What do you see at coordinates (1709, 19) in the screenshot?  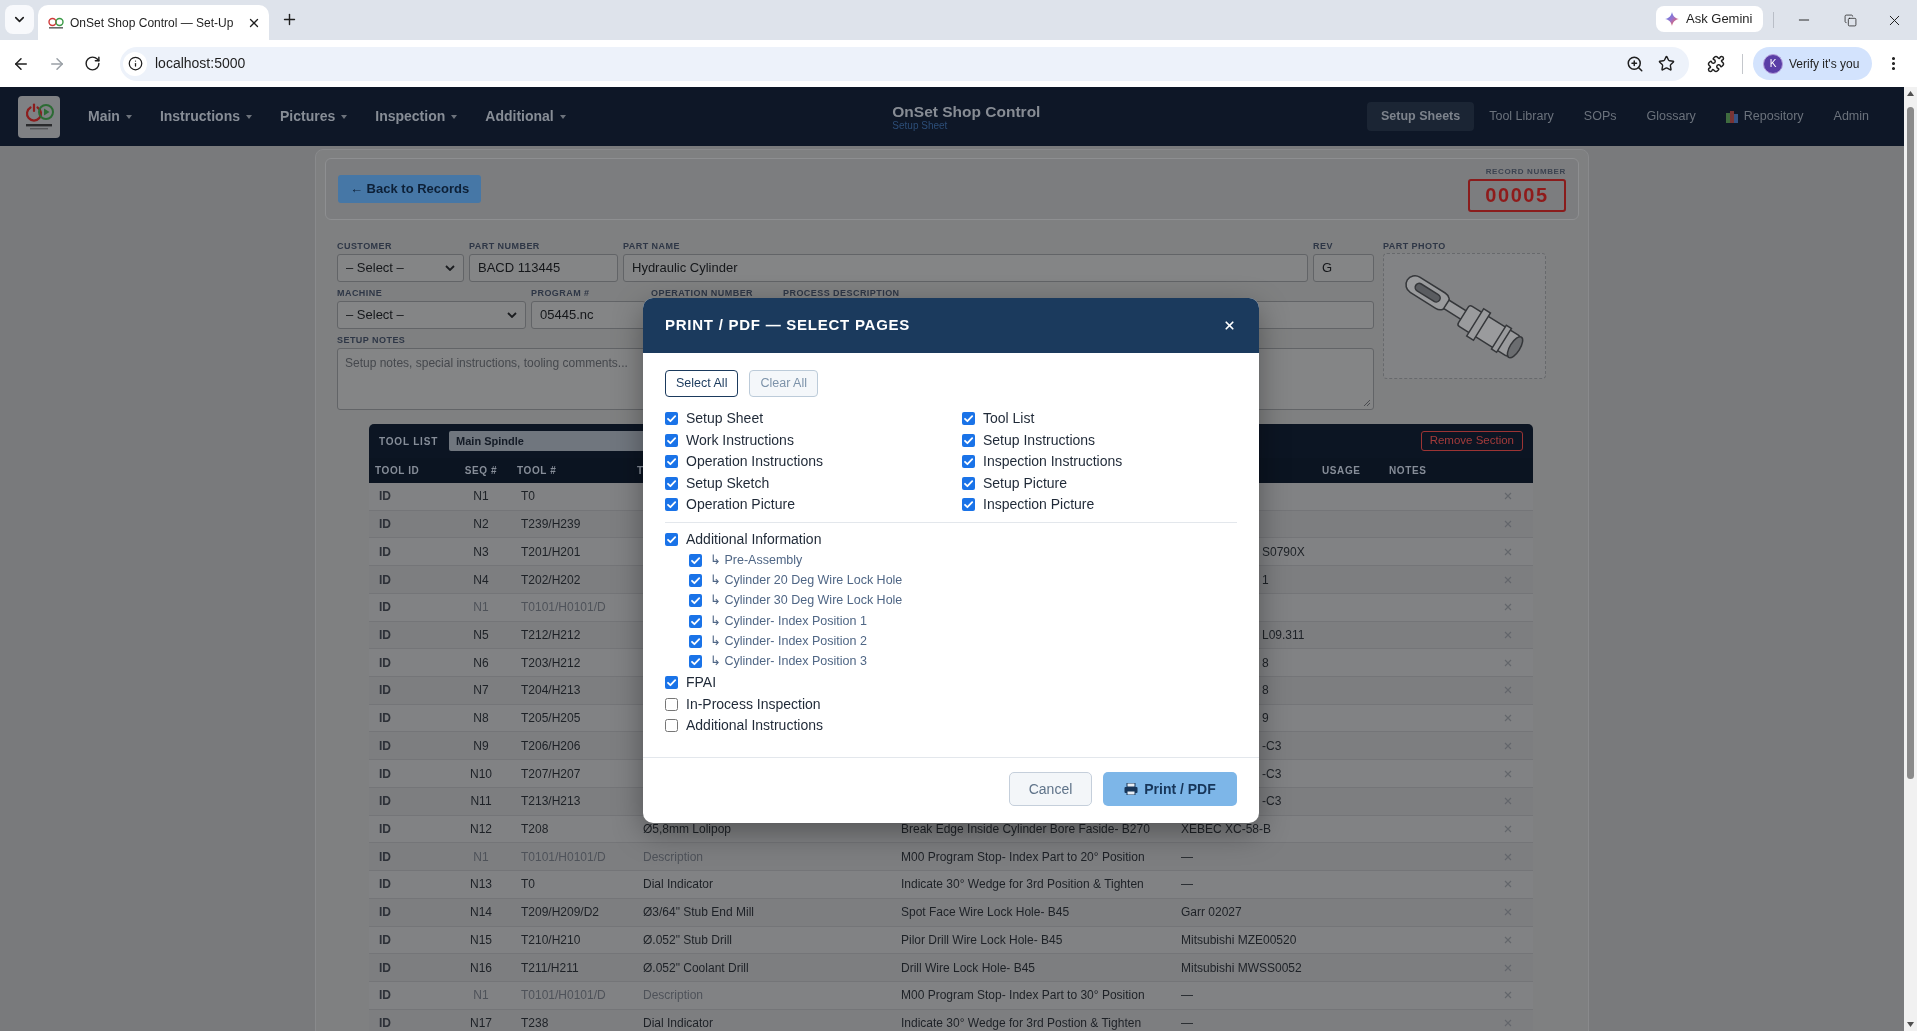 I see `ask-gemini-button: Ask Gemini` at bounding box center [1709, 19].